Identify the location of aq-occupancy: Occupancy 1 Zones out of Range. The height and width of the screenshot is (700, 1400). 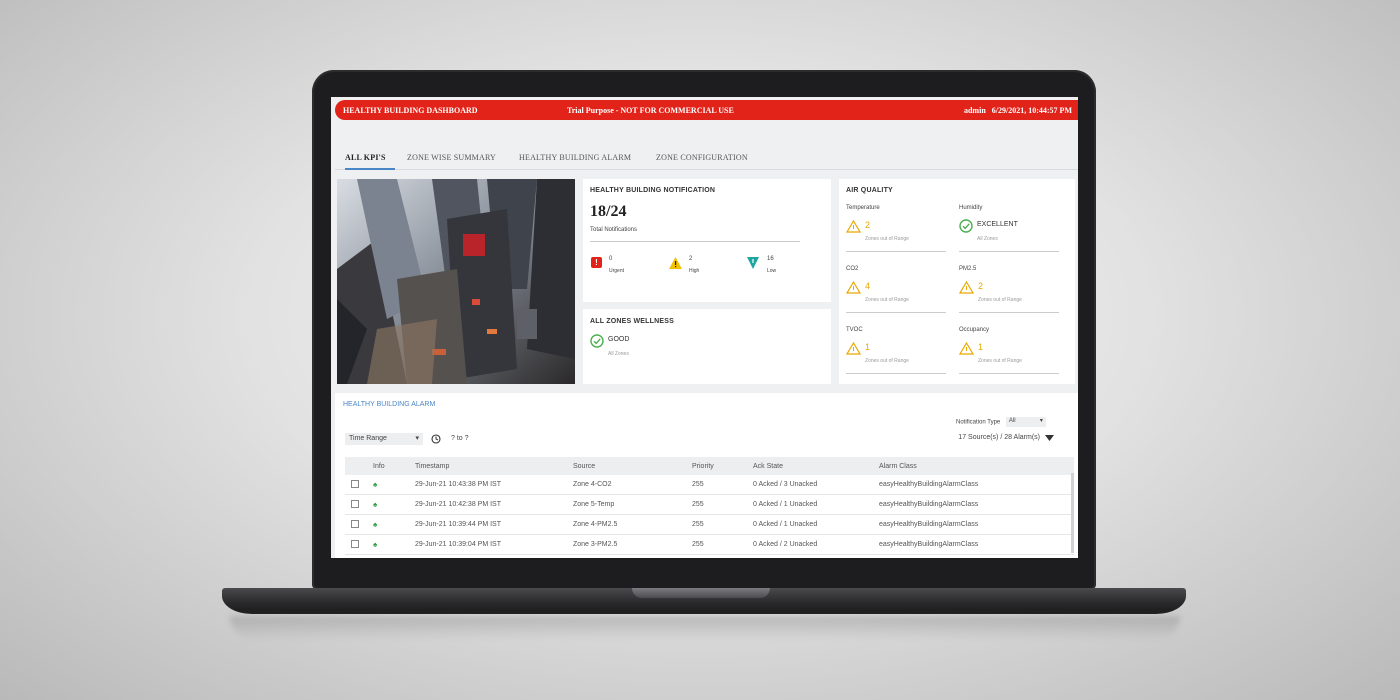
(1009, 350).